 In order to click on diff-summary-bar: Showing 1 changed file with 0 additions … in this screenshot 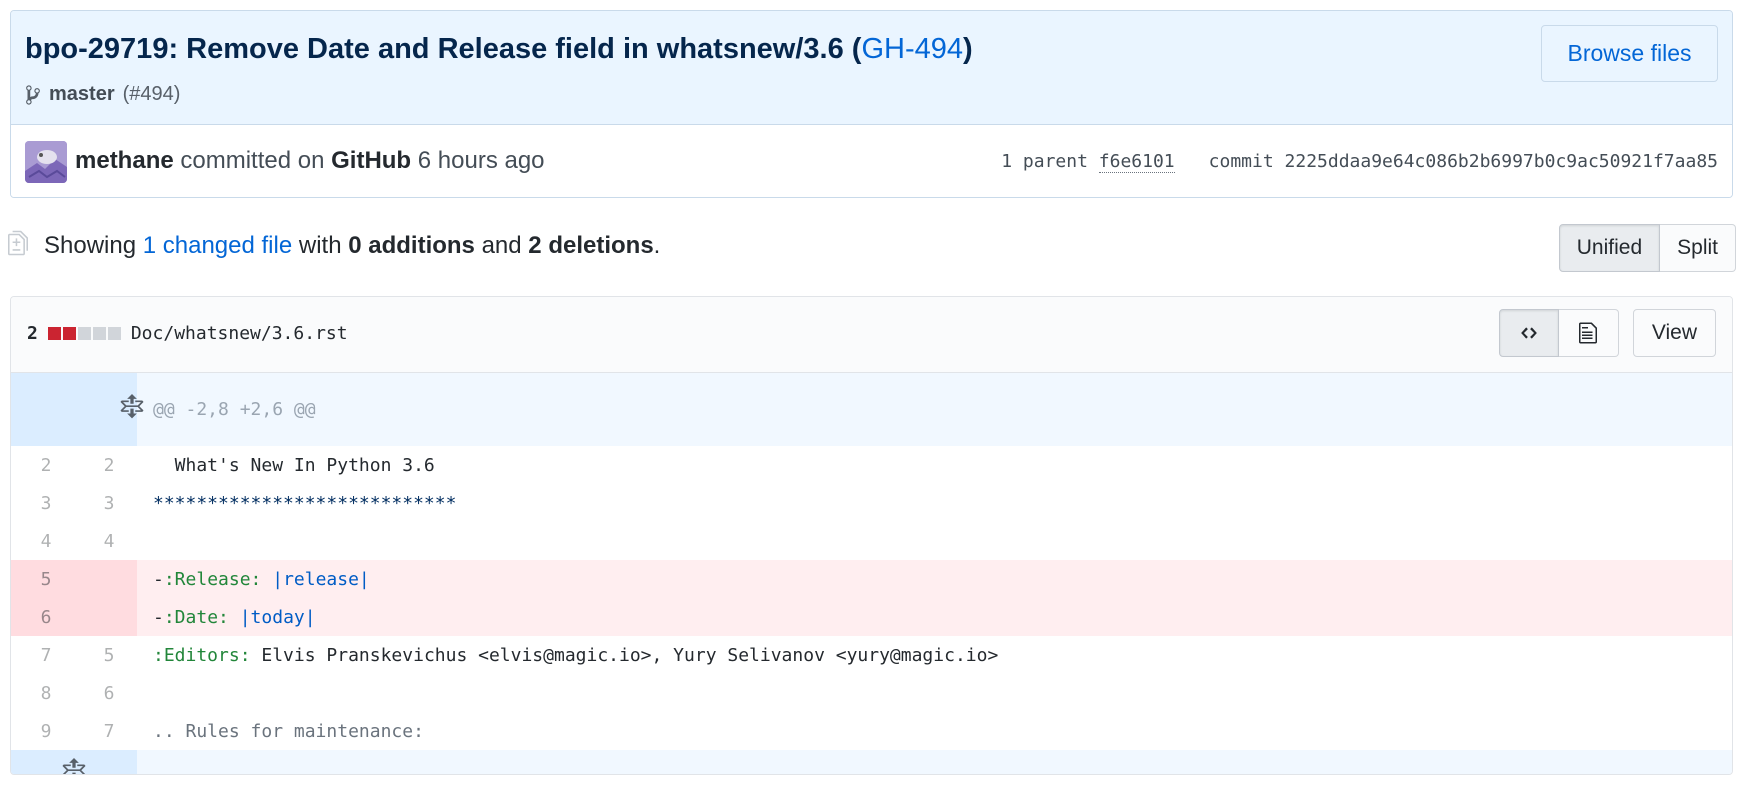, I will do `click(872, 246)`.